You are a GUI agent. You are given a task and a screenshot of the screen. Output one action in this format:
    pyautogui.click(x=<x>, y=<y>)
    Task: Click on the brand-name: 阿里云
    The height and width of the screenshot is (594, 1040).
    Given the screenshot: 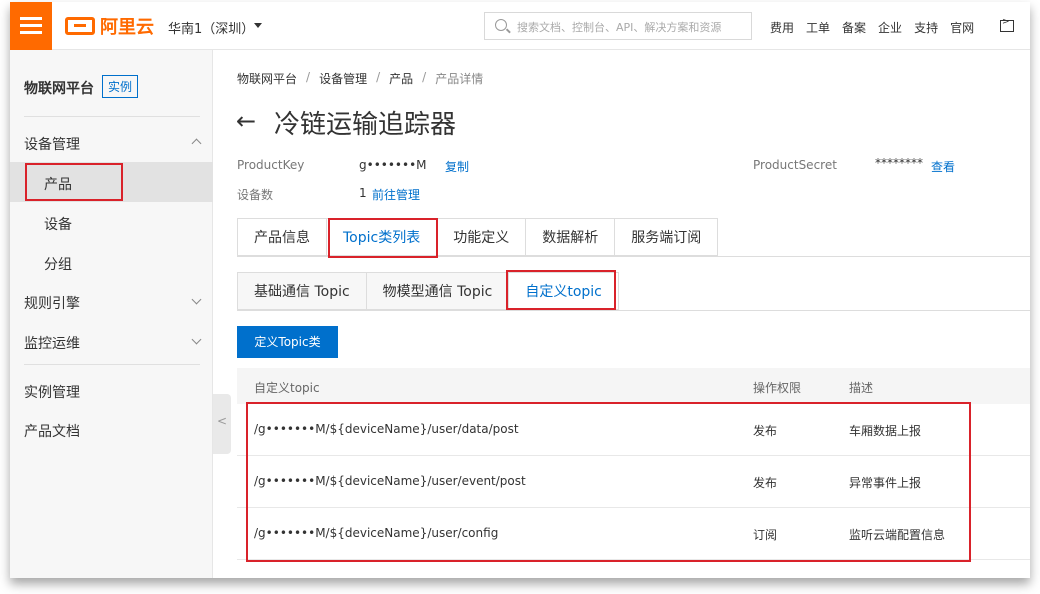 What is the action you would take?
    pyautogui.click(x=127, y=27)
    